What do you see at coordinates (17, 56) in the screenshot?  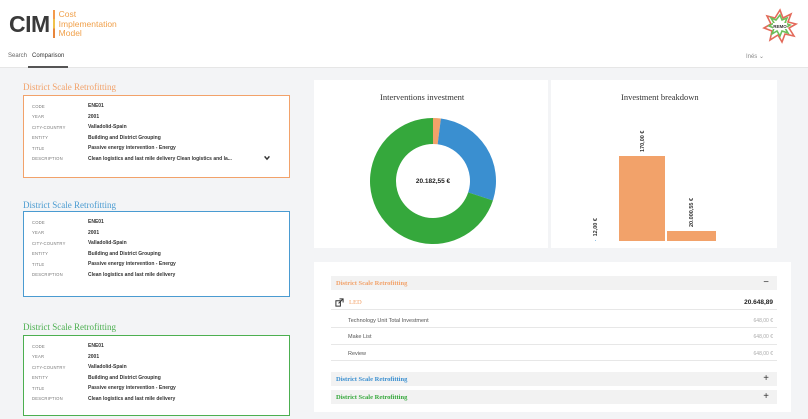 I see `tab-search: Search` at bounding box center [17, 56].